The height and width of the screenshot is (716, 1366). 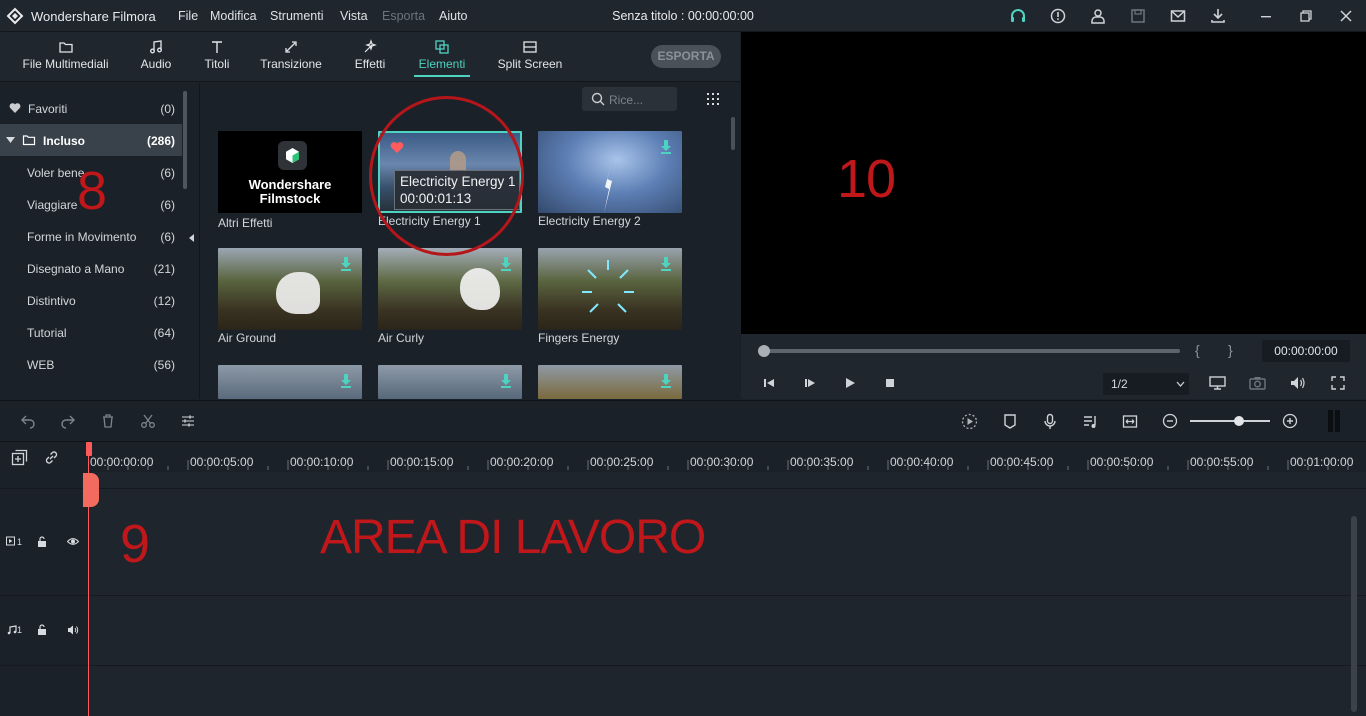 I want to click on menu-esporta: Esporta, so click(x=403, y=16).